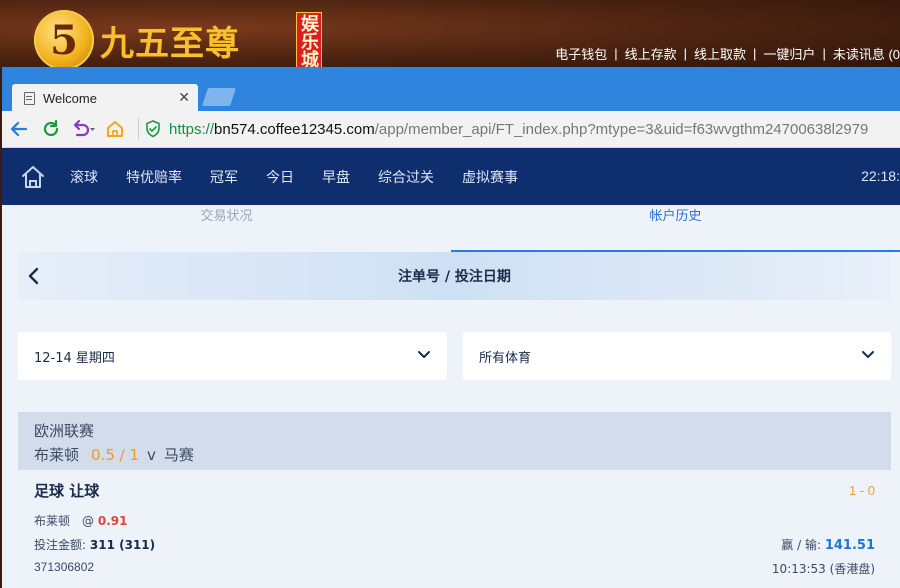 Image resolution: width=900 pixels, height=588 pixels. I want to click on link-consolidate: 一键归户, so click(789, 53).